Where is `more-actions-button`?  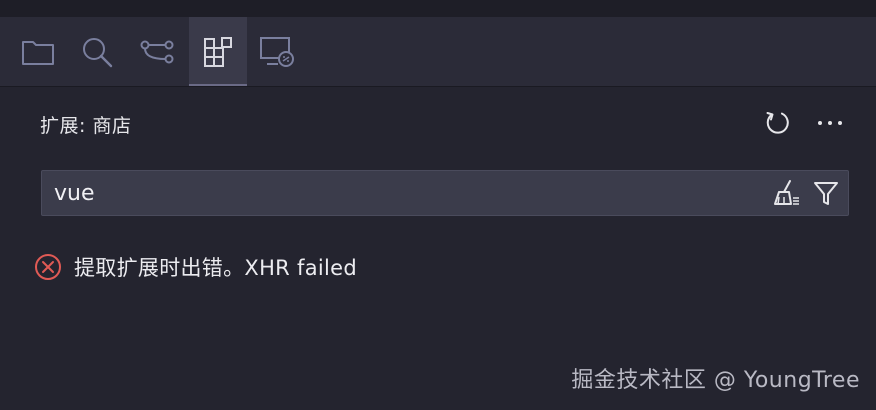 more-actions-button is located at coordinates (830, 123).